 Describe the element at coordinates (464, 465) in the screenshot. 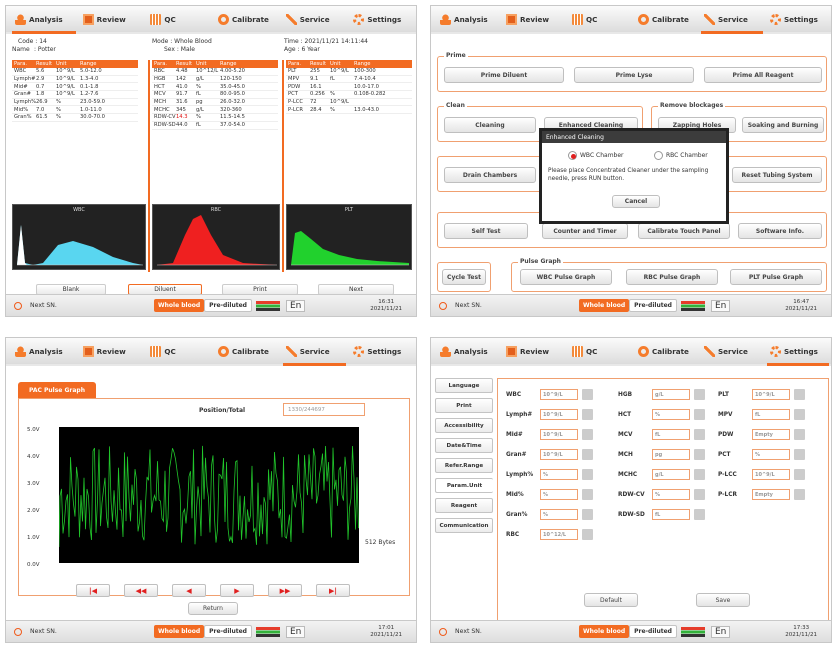

I see `settings-menu-item: Refer.Range` at that location.